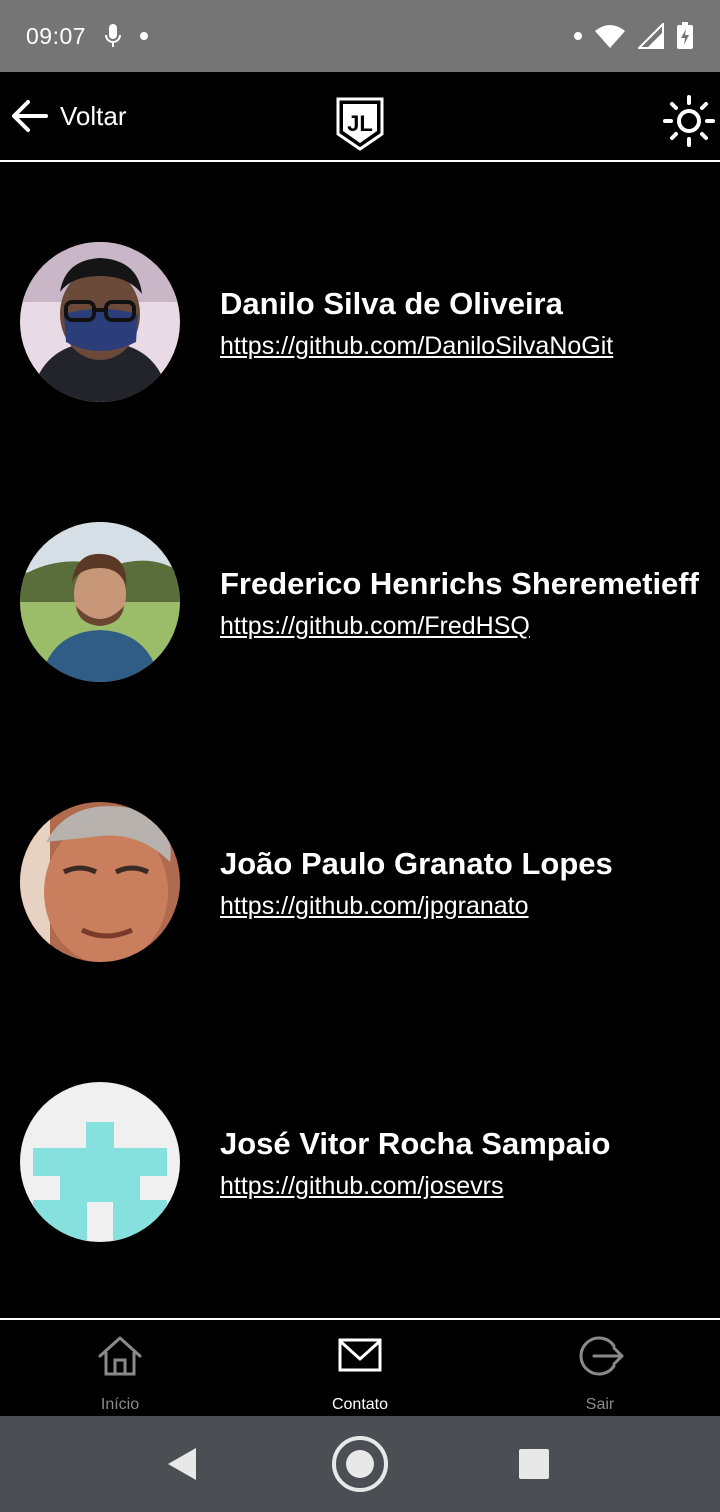 The image size is (720, 1512). Describe the element at coordinates (416, 863) in the screenshot. I see `contact-name: João Paulo Granato Lopes` at that location.